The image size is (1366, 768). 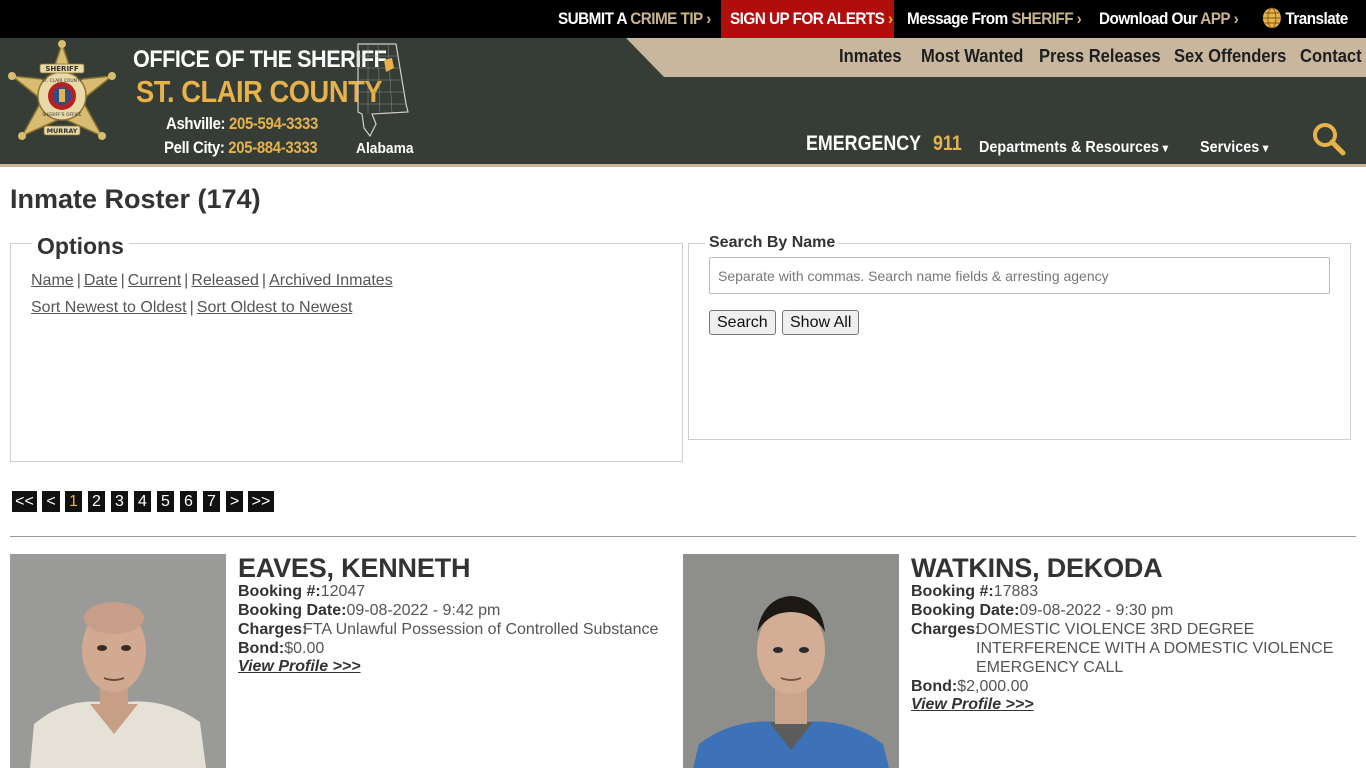 What do you see at coordinates (634, 19) in the screenshot?
I see `submit-crime-tip-link: SUBMIT A CRIME TIP ›` at bounding box center [634, 19].